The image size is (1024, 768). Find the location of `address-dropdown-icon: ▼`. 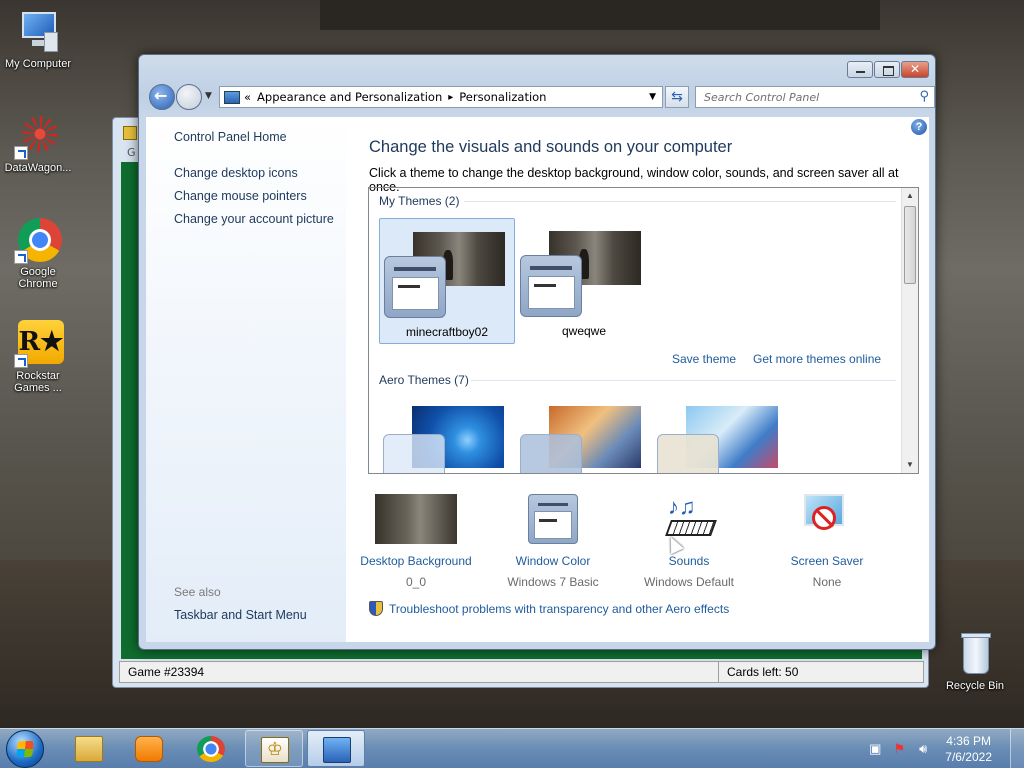

address-dropdown-icon: ▼ is located at coordinates (652, 97).